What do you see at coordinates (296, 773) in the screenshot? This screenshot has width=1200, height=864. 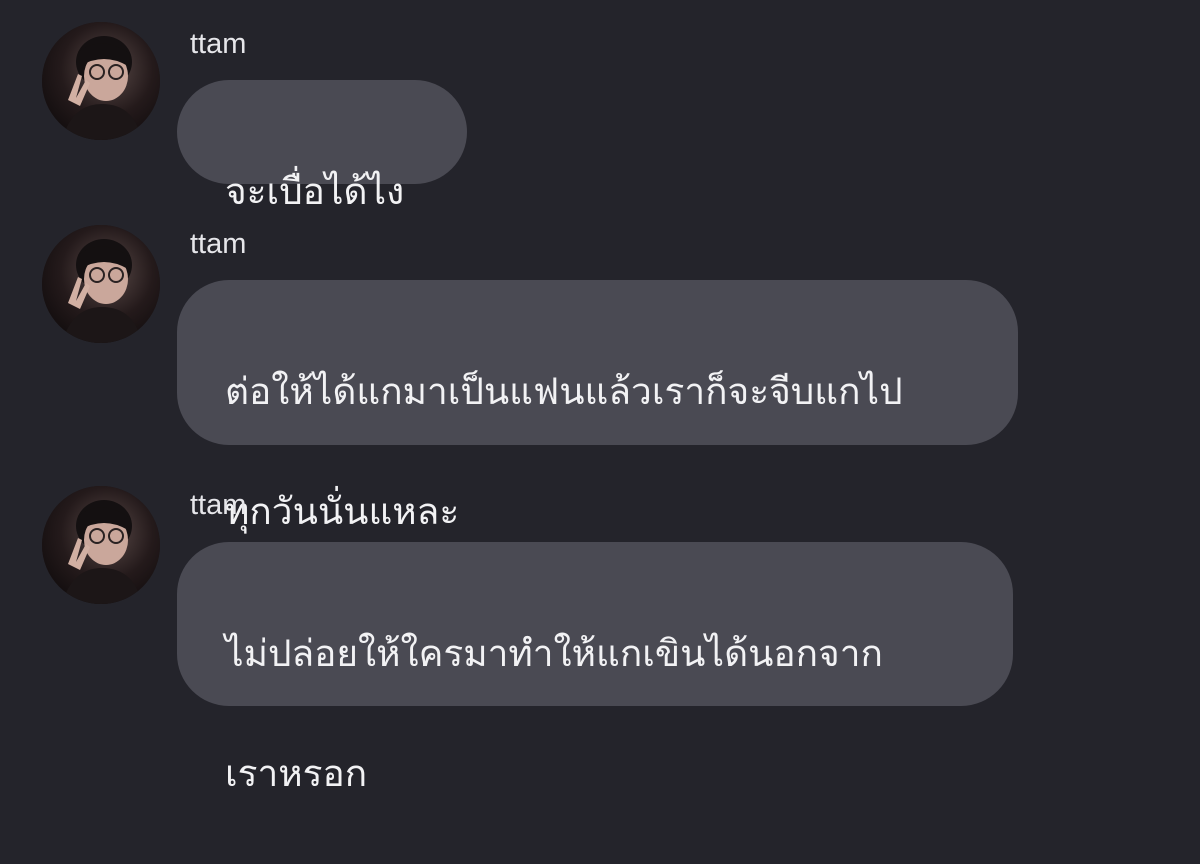 I see `message-text-line: เราหรอก` at bounding box center [296, 773].